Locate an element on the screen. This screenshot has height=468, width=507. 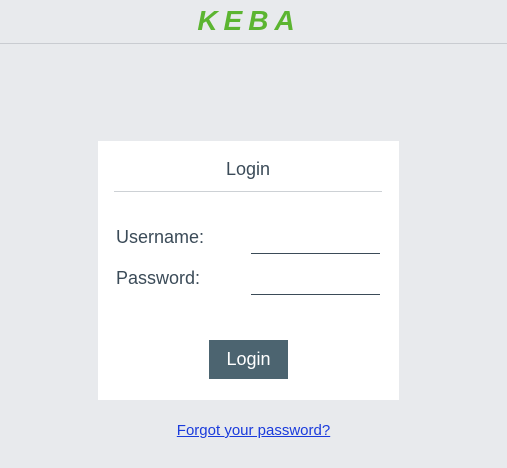
username-input is located at coordinates (315, 242).